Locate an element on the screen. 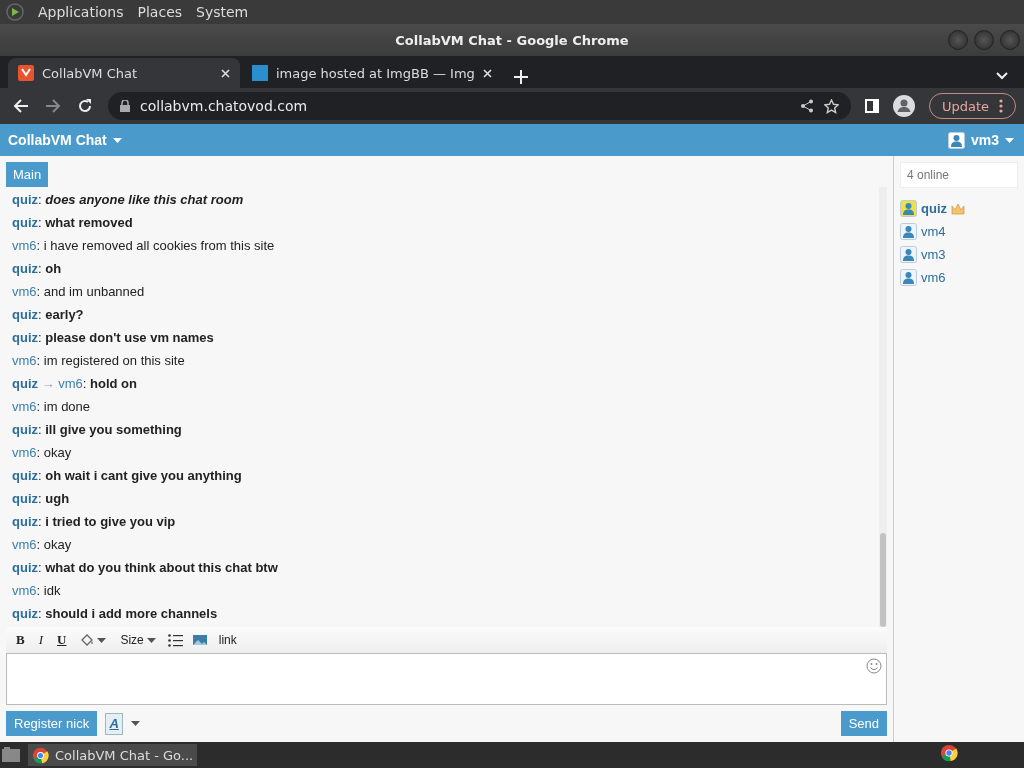 Image resolution: width=1024 pixels, height=768 pixels. more-icon is located at coordinates (1001, 106).